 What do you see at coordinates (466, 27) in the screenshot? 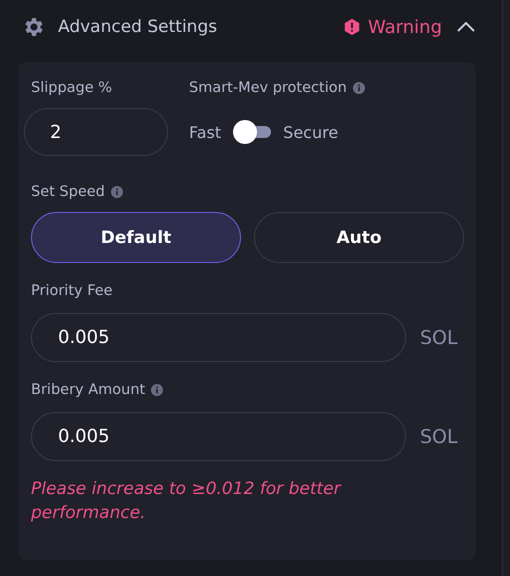
I see `chevron-icon` at bounding box center [466, 27].